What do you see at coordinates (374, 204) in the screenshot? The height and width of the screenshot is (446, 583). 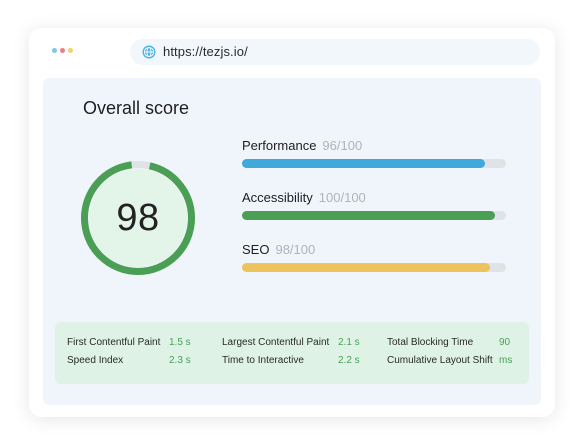 I see `metric-accessibility: Accessibility 100/100` at bounding box center [374, 204].